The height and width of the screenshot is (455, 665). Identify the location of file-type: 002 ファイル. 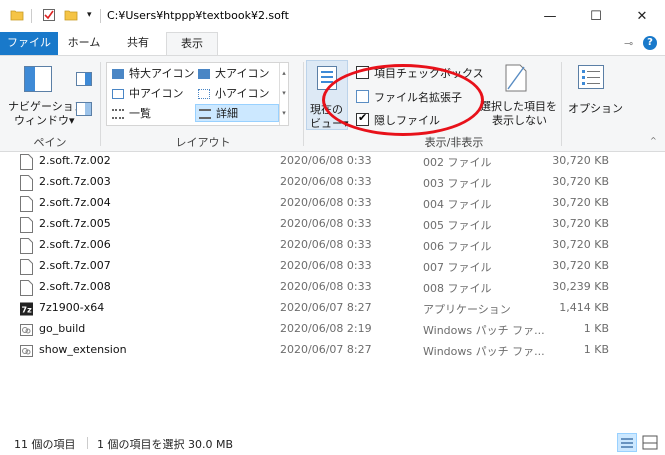
(457, 162).